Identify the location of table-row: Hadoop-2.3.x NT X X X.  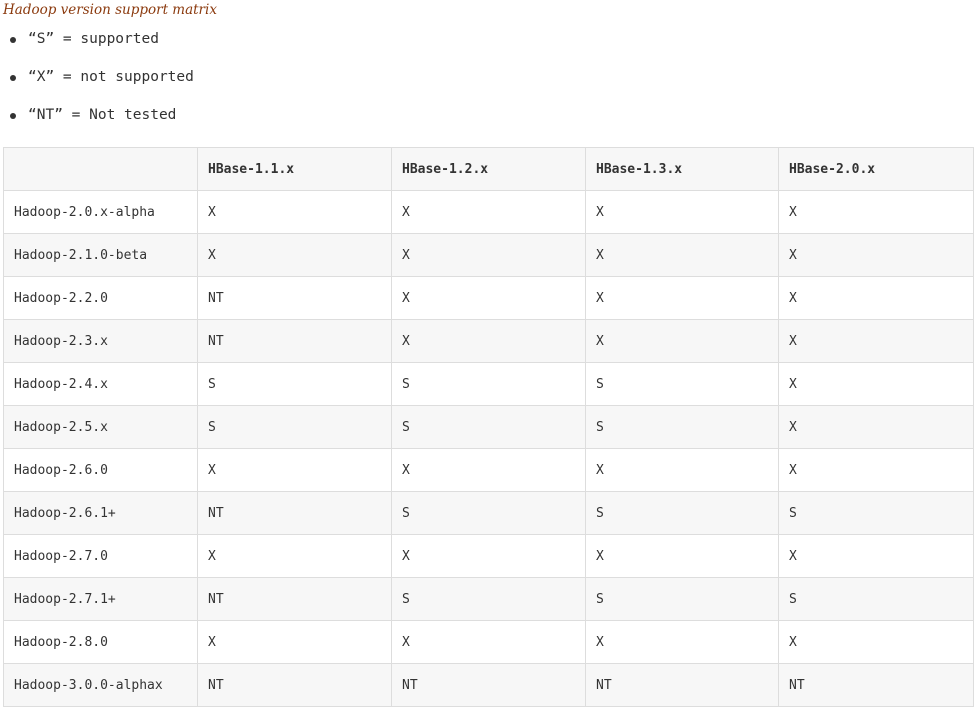
(488, 341).